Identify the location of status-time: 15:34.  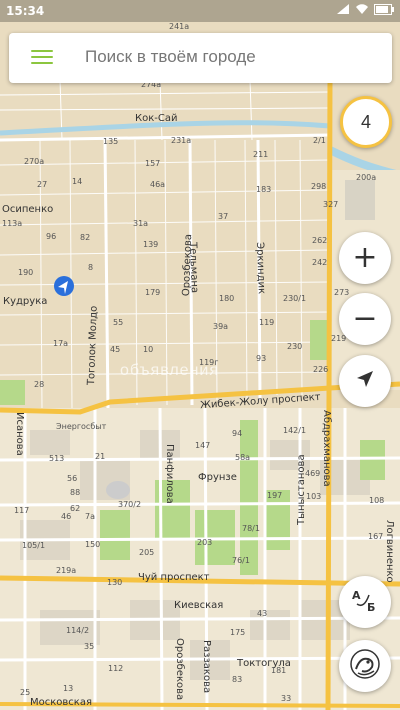
(25, 11).